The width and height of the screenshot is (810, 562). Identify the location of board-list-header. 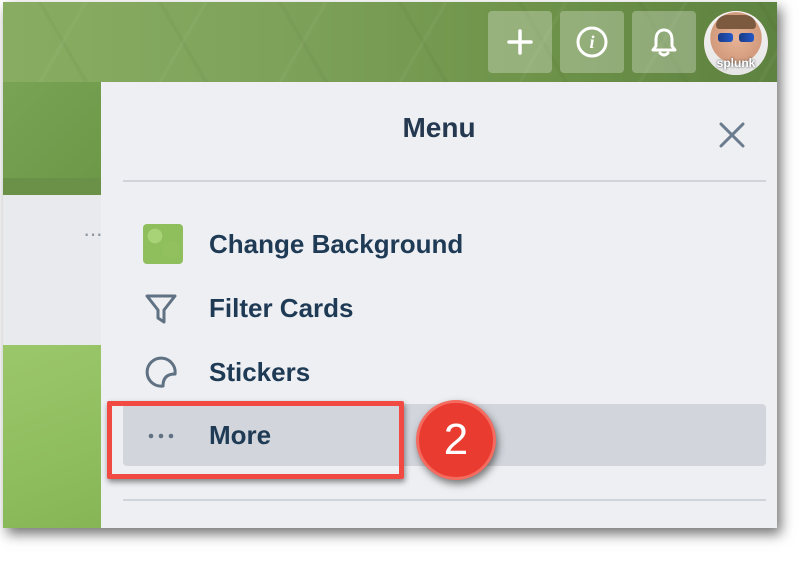
(53, 270).